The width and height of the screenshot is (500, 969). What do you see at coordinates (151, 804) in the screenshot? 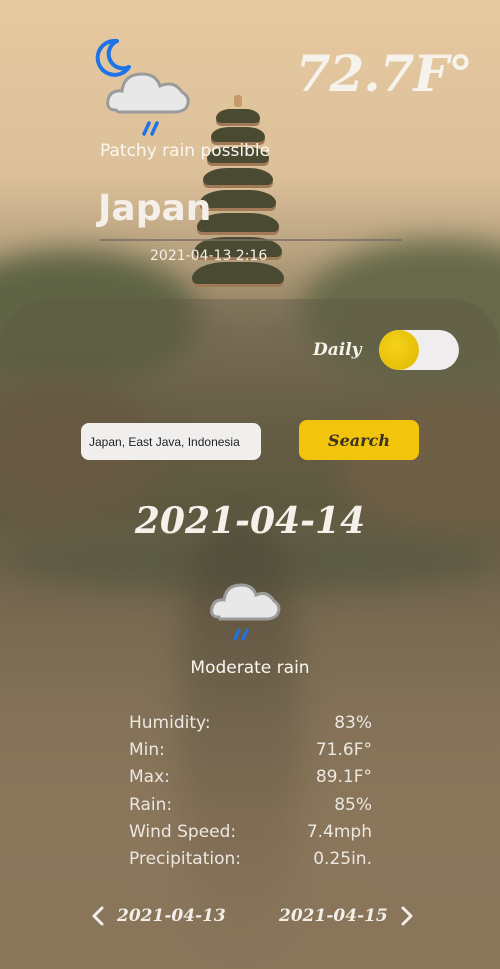
I see `stat-label: Rain:` at bounding box center [151, 804].